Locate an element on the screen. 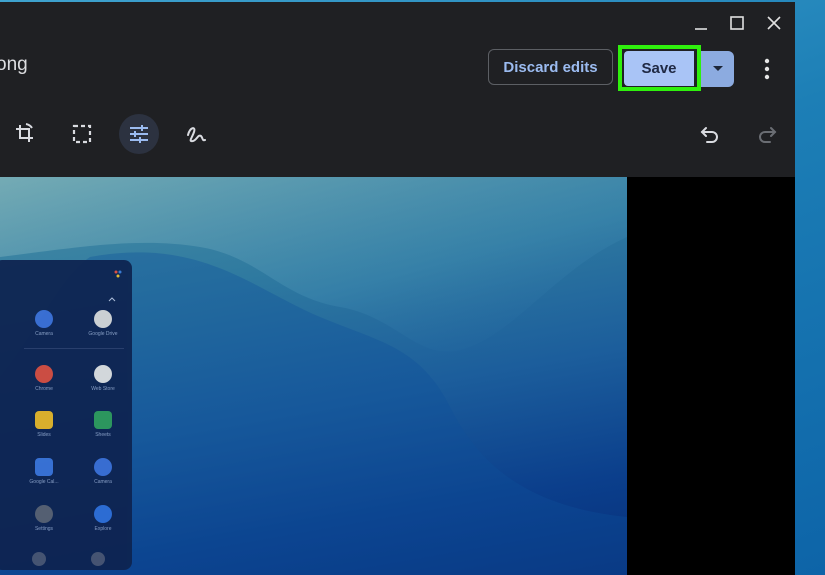 Image resolution: width=825 pixels, height=575 pixels. maximize-icon is located at coordinates (737, 23).